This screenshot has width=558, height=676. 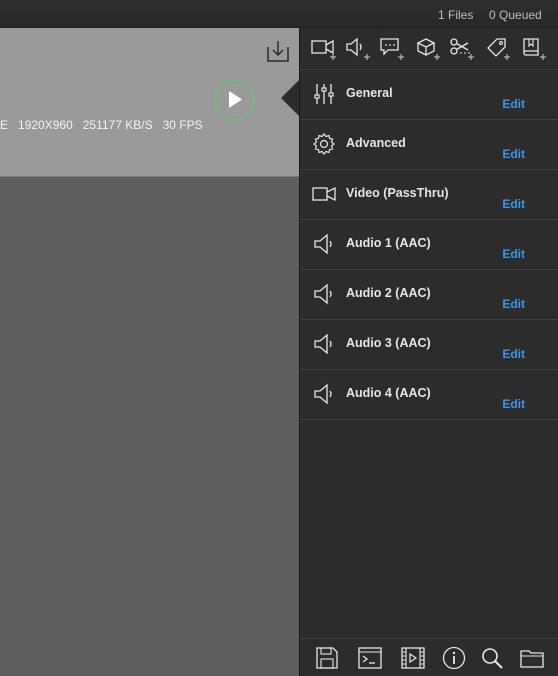 I want to click on play-icon, so click(x=235, y=99).